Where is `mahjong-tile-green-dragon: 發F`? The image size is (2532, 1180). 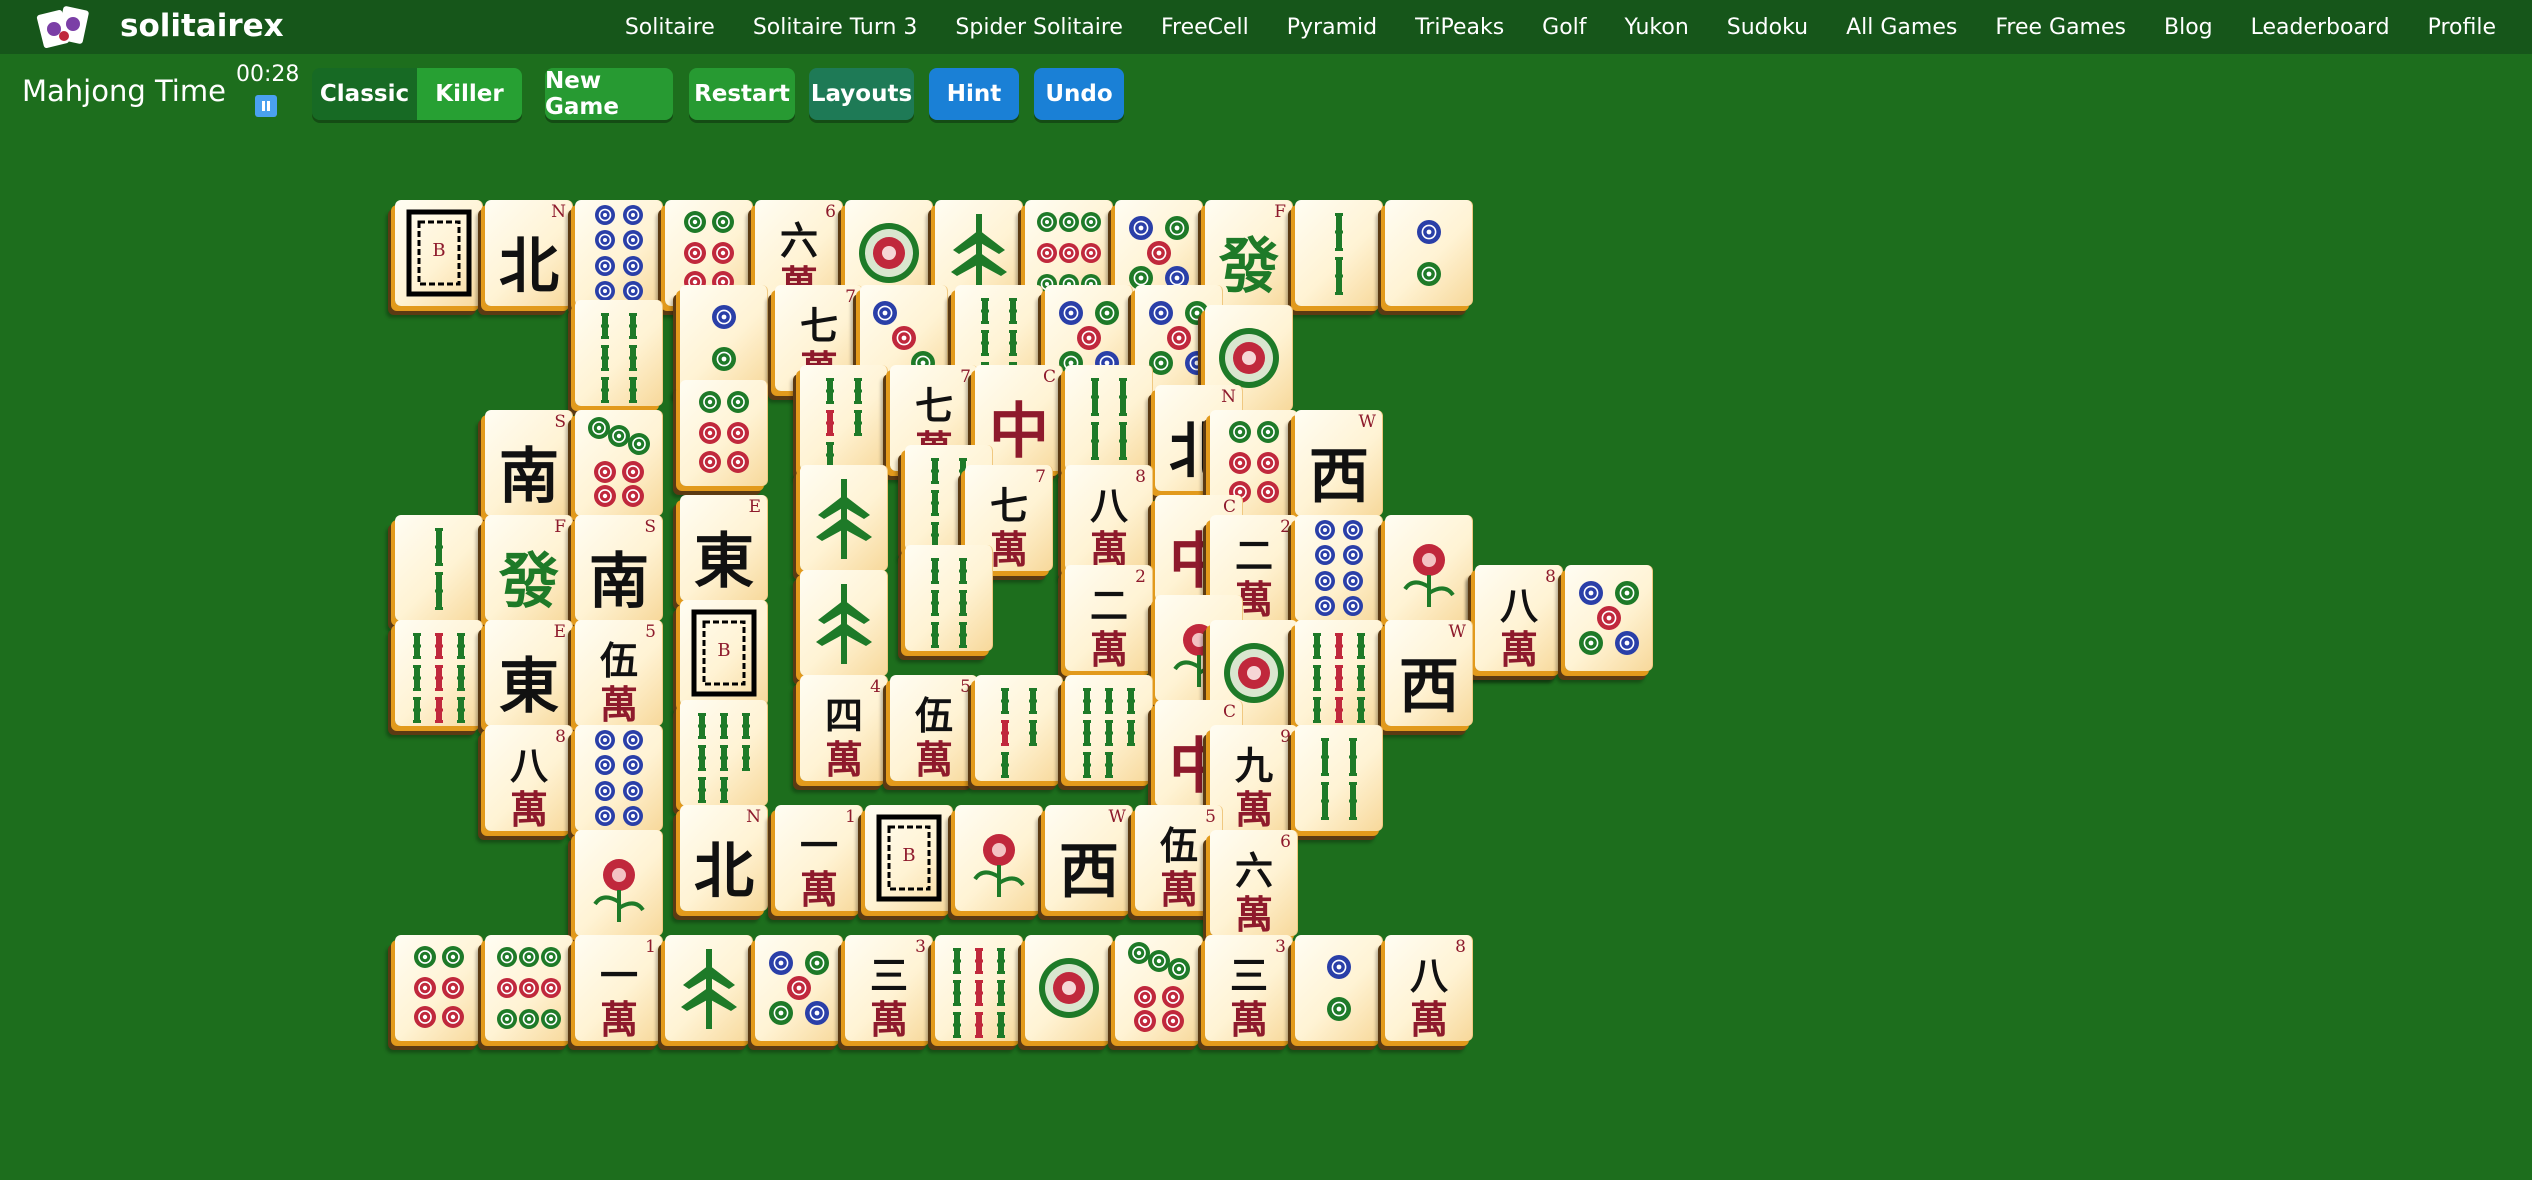 mahjong-tile-green-dragon: 發F is located at coordinates (529, 568).